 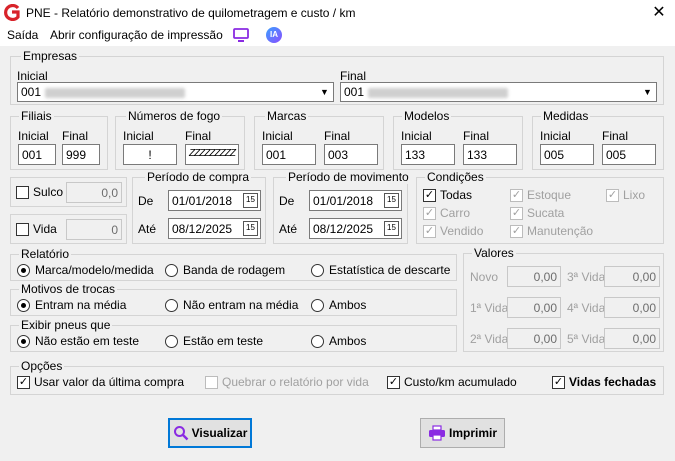 I want to click on valor-novo-input: 0,00, so click(x=534, y=276).